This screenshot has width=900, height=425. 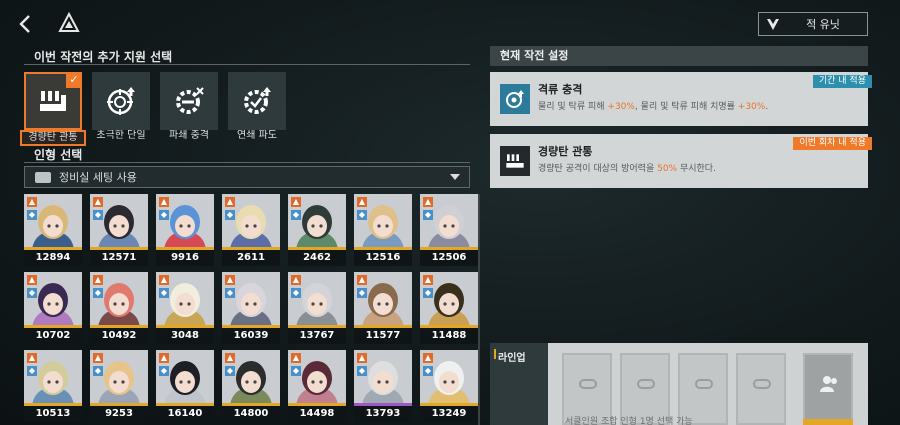 I want to click on support-option-label: 경량탄 관통, so click(x=53, y=138).